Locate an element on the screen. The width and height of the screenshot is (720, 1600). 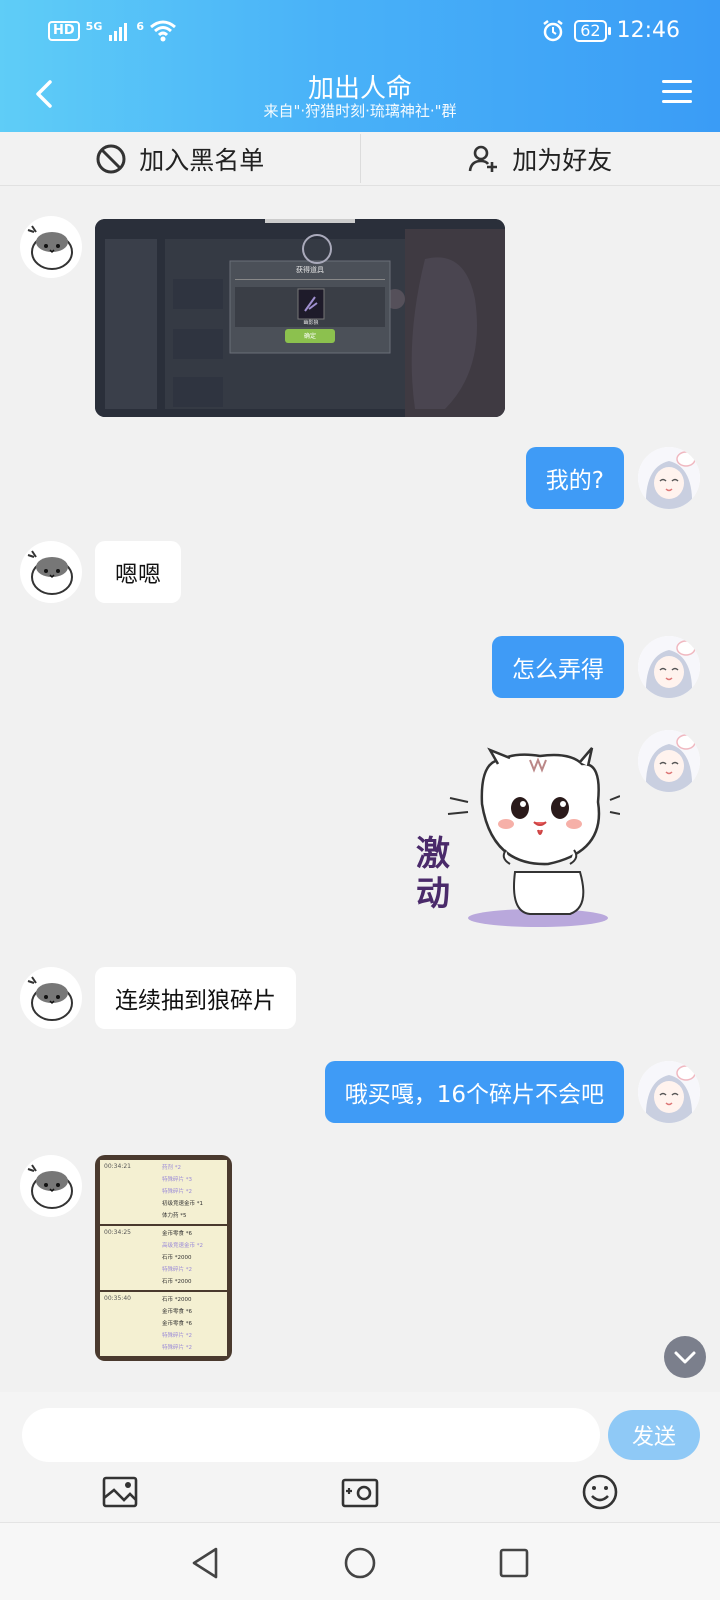
add-friend-label: 加为好友 is located at coordinates (562, 160).